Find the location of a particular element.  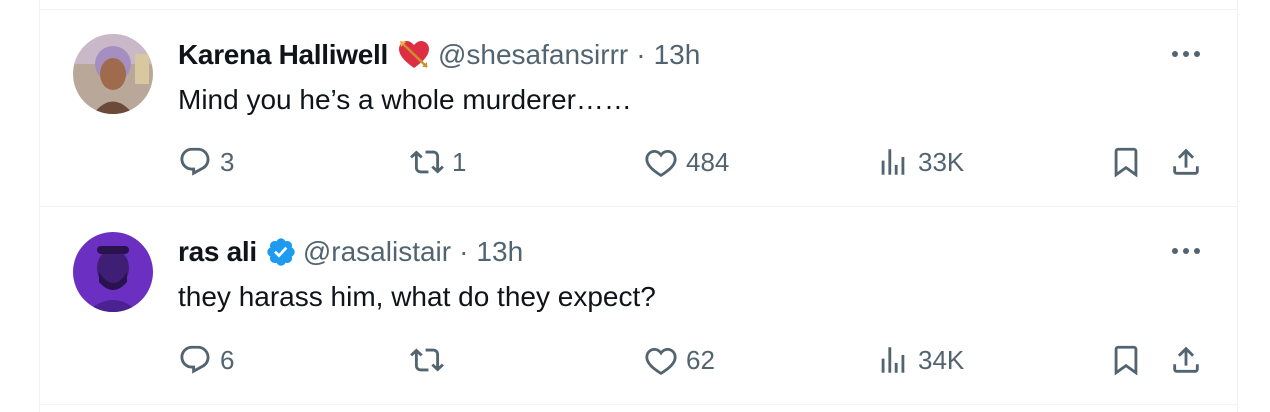

like-button: 62 is located at coordinates (679, 360).